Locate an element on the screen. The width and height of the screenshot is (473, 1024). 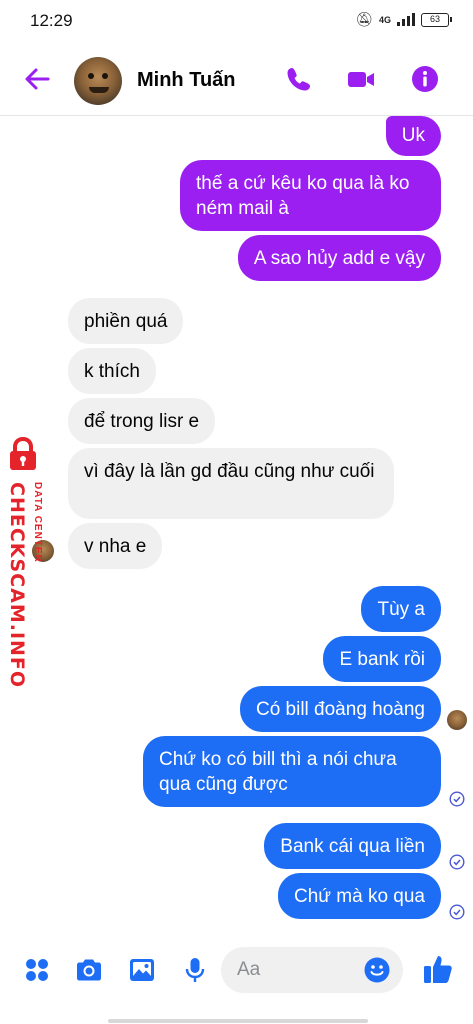
contact-avatar is located at coordinates (98, 81).